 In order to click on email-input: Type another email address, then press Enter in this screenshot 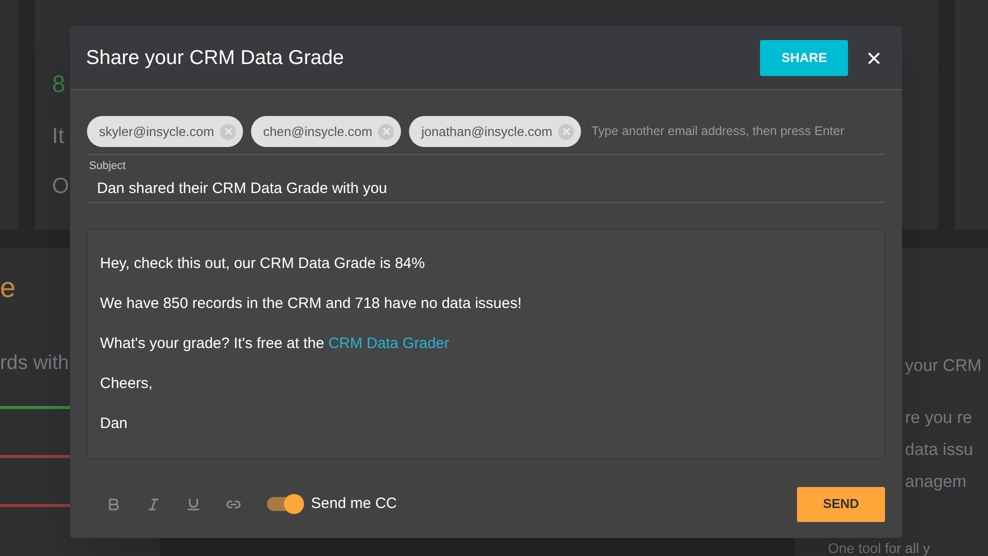, I will do `click(738, 131)`.